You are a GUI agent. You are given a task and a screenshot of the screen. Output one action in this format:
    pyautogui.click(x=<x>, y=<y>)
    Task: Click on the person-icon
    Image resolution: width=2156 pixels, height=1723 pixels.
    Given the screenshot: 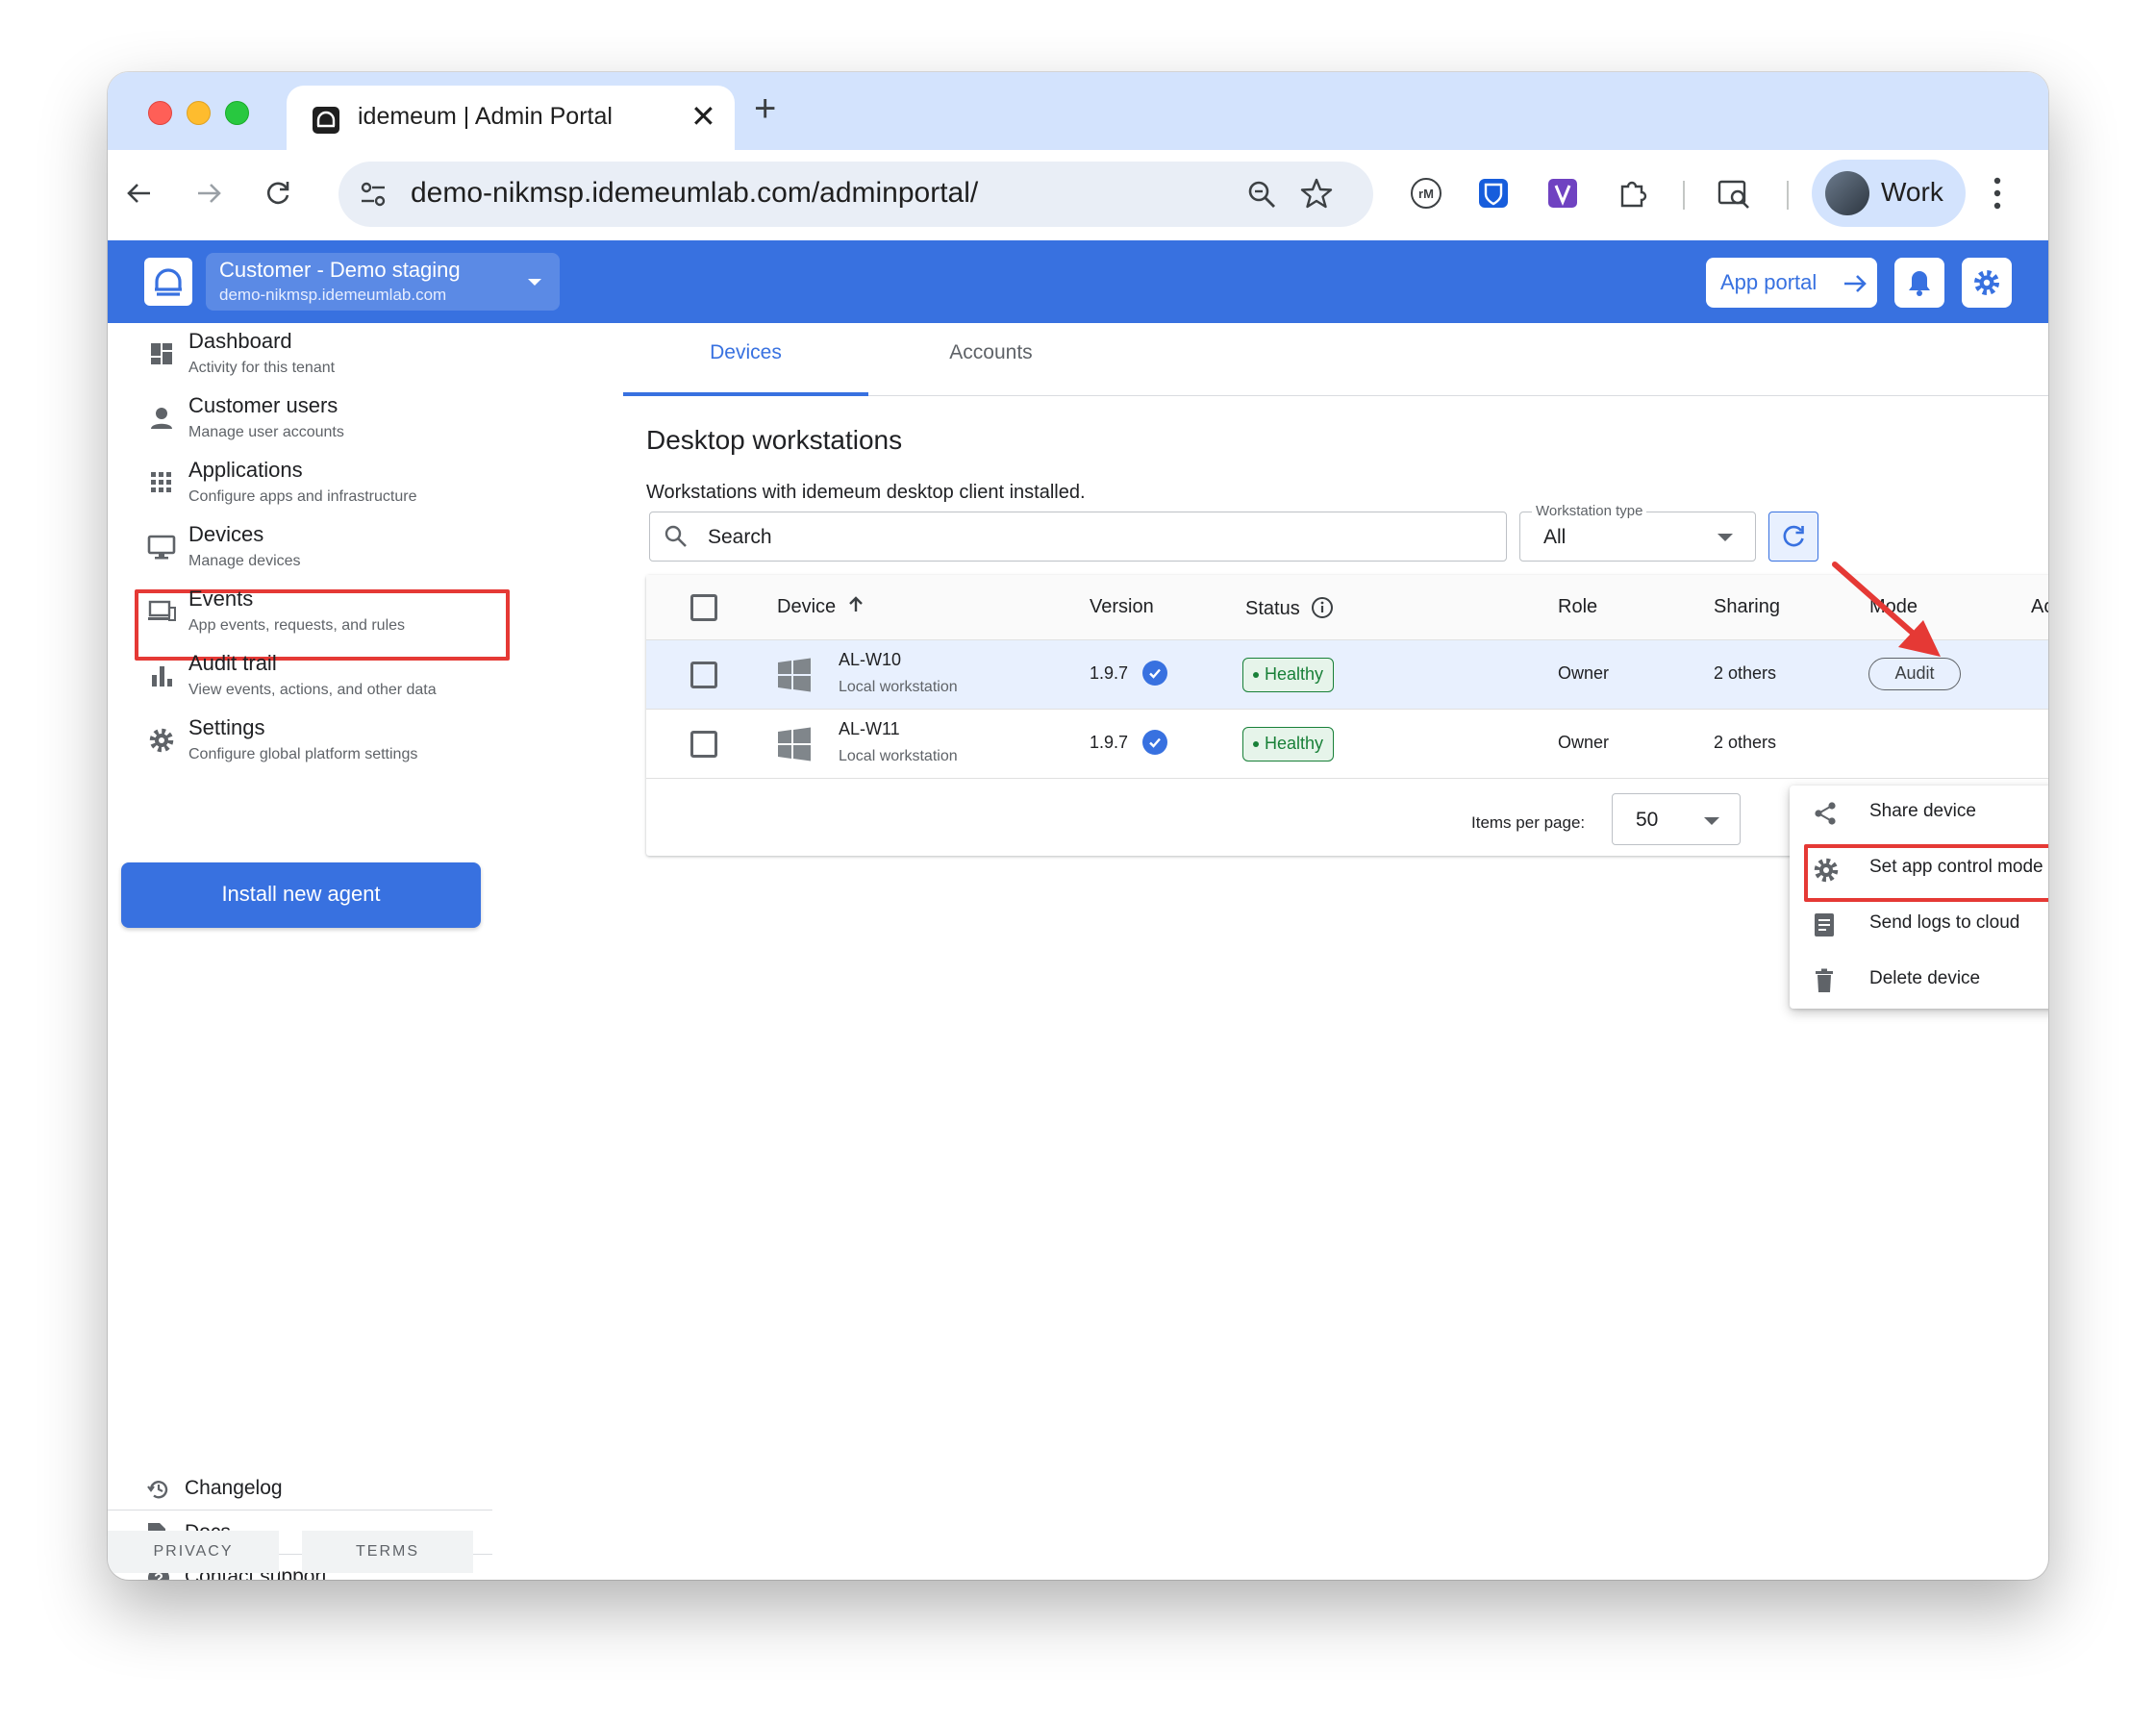 What is the action you would take?
    pyautogui.click(x=161, y=418)
    